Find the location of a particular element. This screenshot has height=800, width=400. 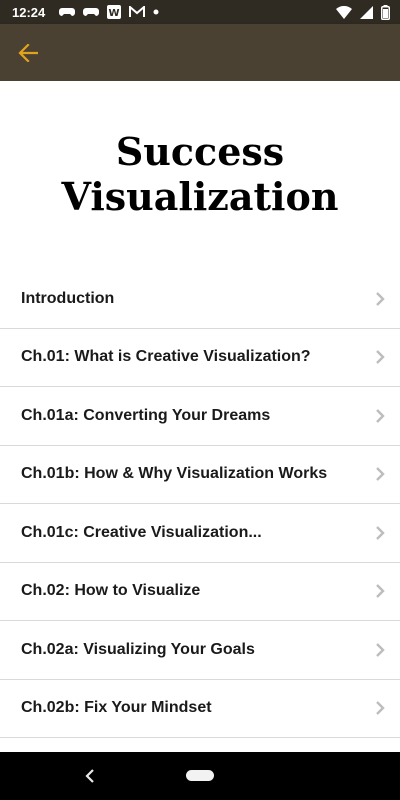

nav-back-icon is located at coordinates (90, 776).